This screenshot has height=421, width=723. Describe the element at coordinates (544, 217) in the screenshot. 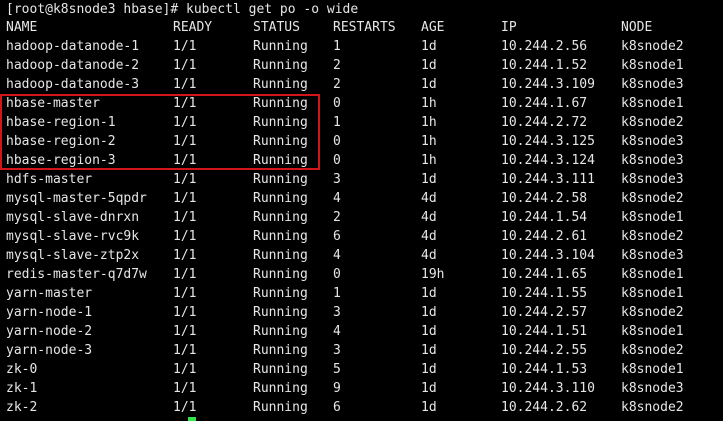

I see `cell-ip: 10.244.1.54` at that location.